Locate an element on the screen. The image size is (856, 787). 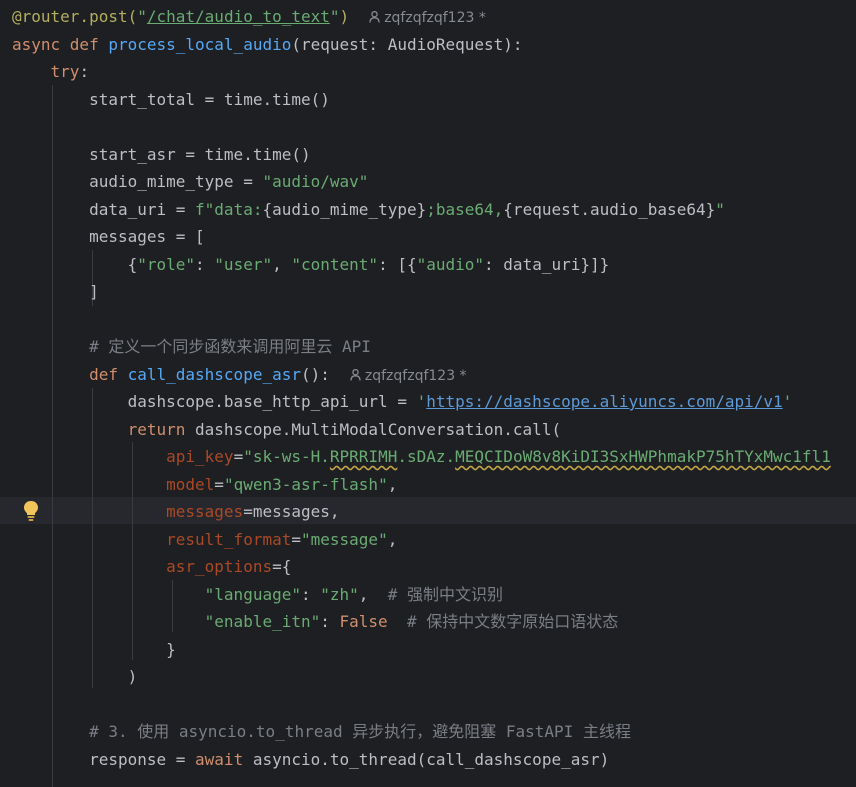
code-line: start_total = time.time() is located at coordinates (171, 99).